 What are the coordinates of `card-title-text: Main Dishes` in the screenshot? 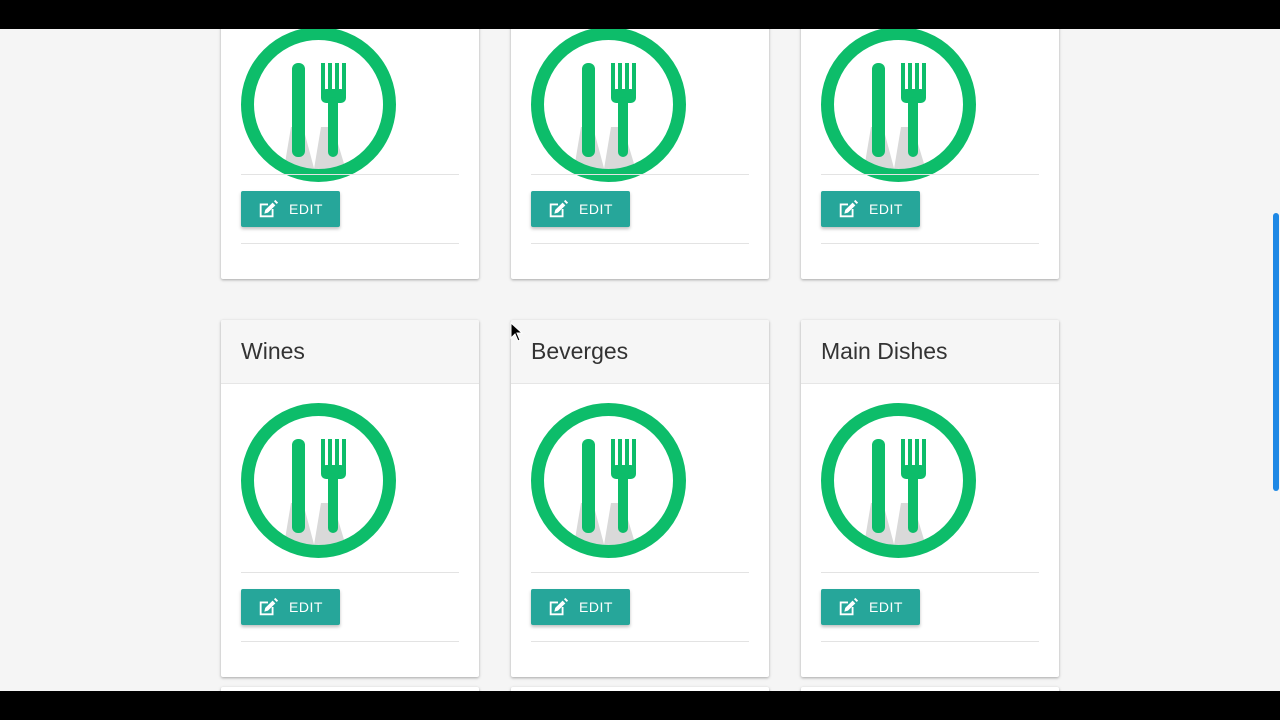 It's located at (884, 351).